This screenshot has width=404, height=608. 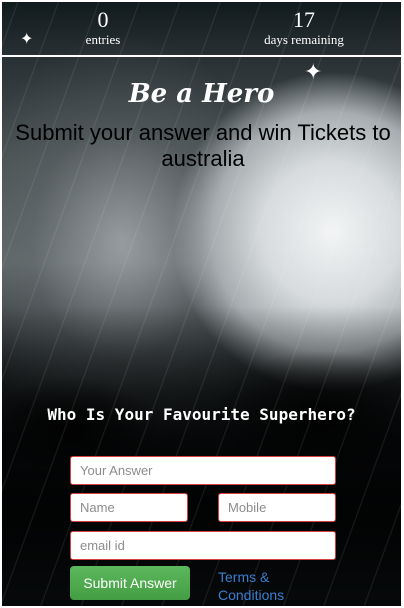 What do you see at coordinates (258, 586) in the screenshot?
I see `terms-conditions-link: Terms & Conditions` at bounding box center [258, 586].